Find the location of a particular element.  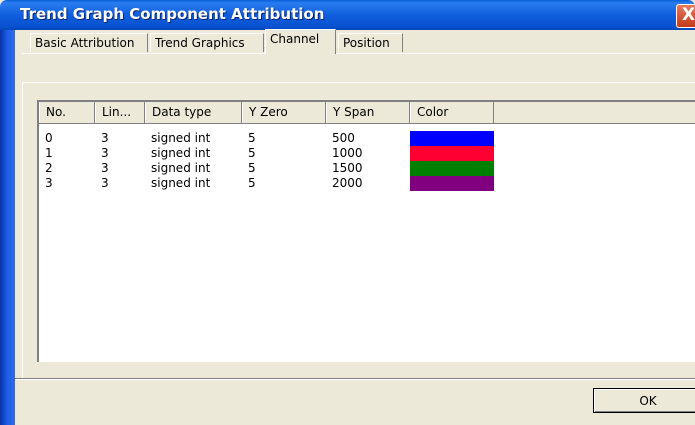

tab-channel: Channel is located at coordinates (300, 41).